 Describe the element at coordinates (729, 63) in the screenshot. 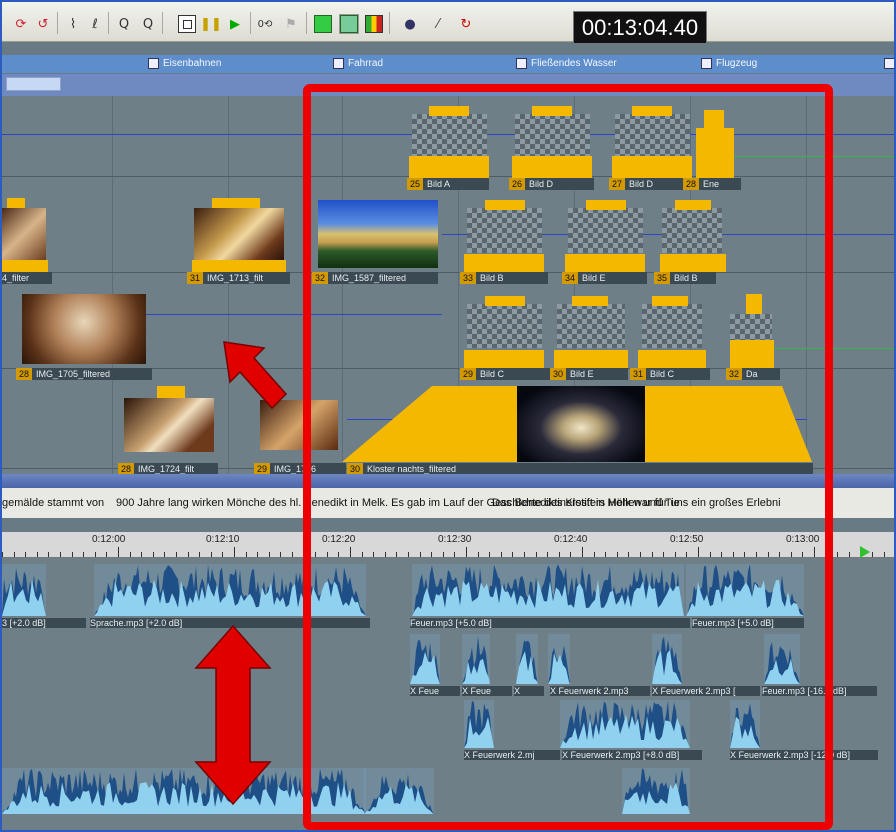

I see `transition-label: Flugzeug` at that location.